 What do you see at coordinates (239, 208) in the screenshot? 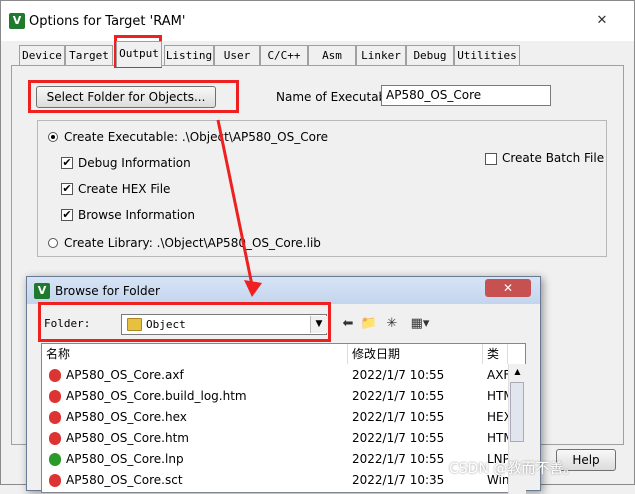
I see `annotation-arrow` at bounding box center [239, 208].